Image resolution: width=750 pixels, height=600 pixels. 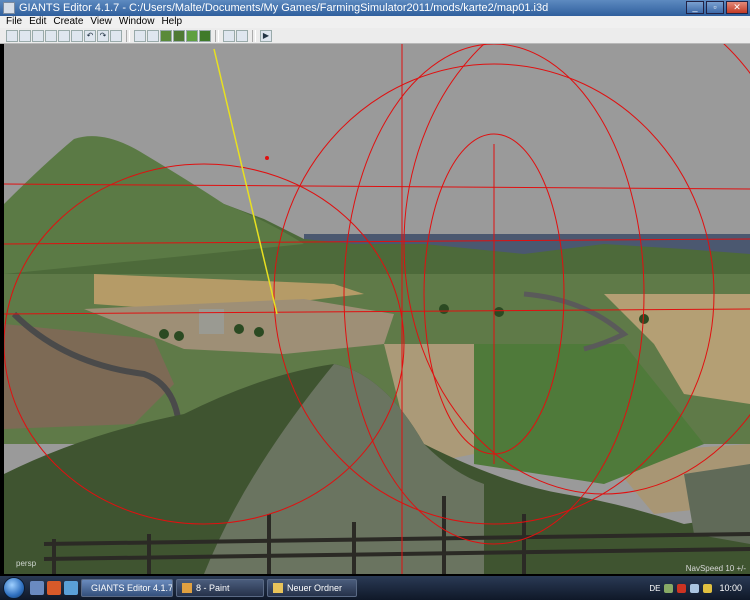 What do you see at coordinates (179, 35) in the screenshot?
I see `terrain-sculpt-icon` at bounding box center [179, 35].